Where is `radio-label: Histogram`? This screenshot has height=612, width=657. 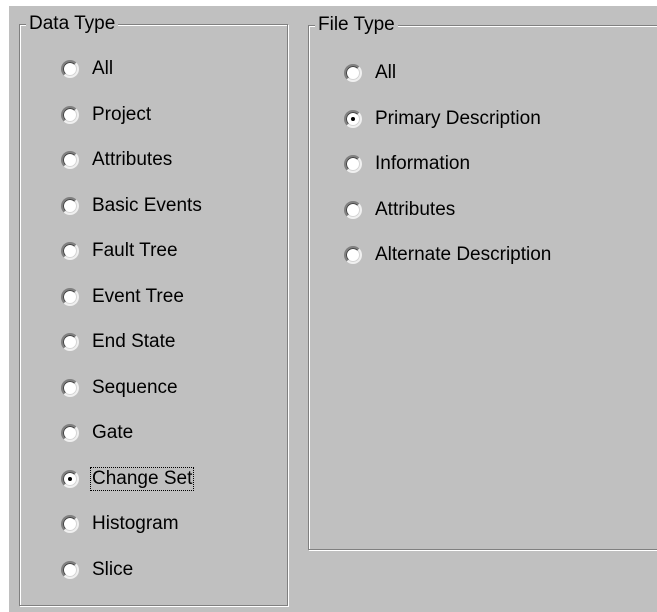 radio-label: Histogram is located at coordinates (135, 523).